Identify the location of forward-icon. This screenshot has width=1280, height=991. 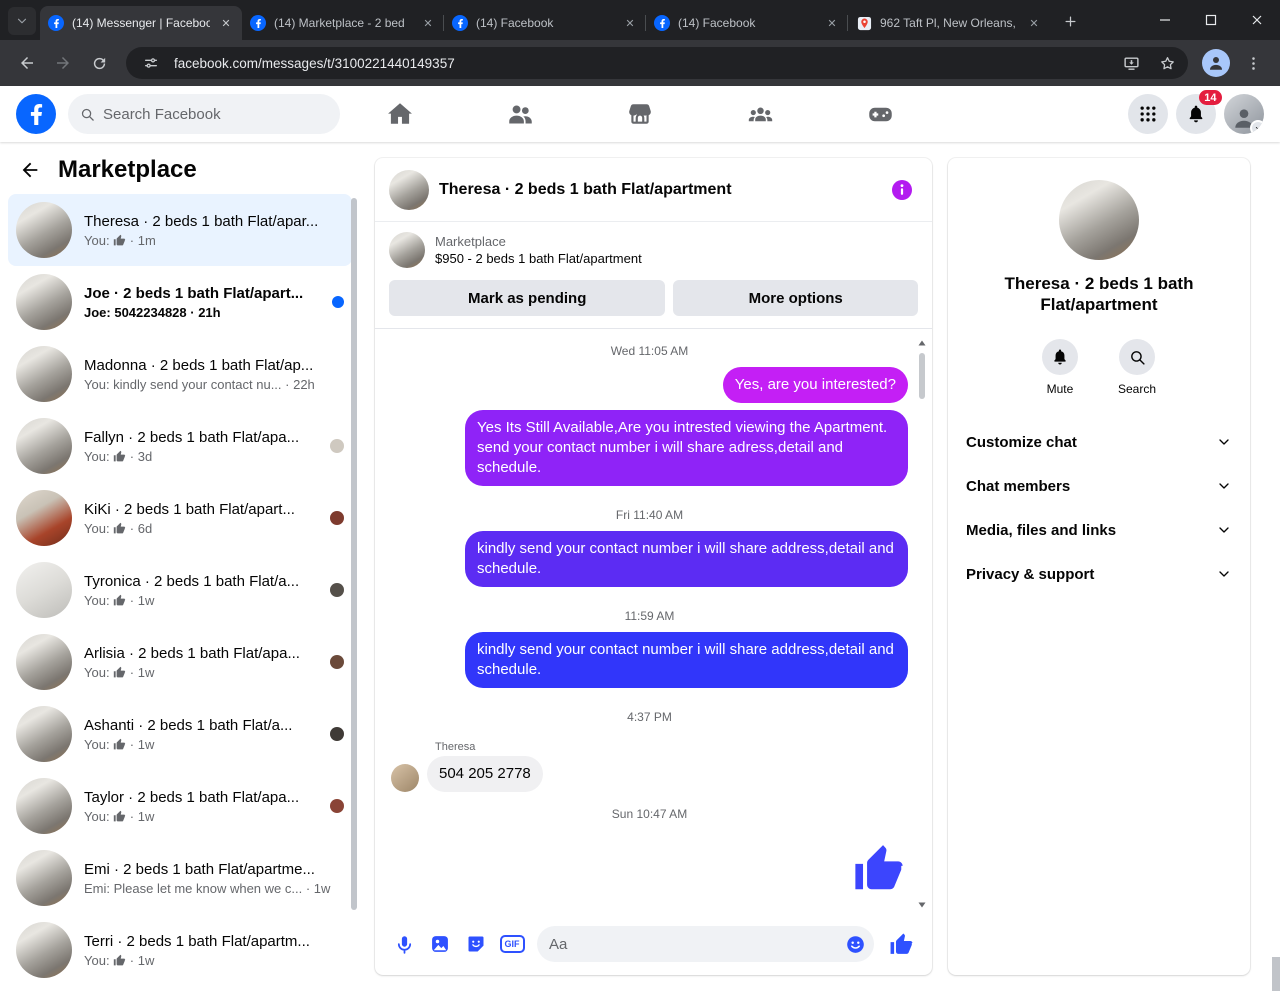
(63, 63).